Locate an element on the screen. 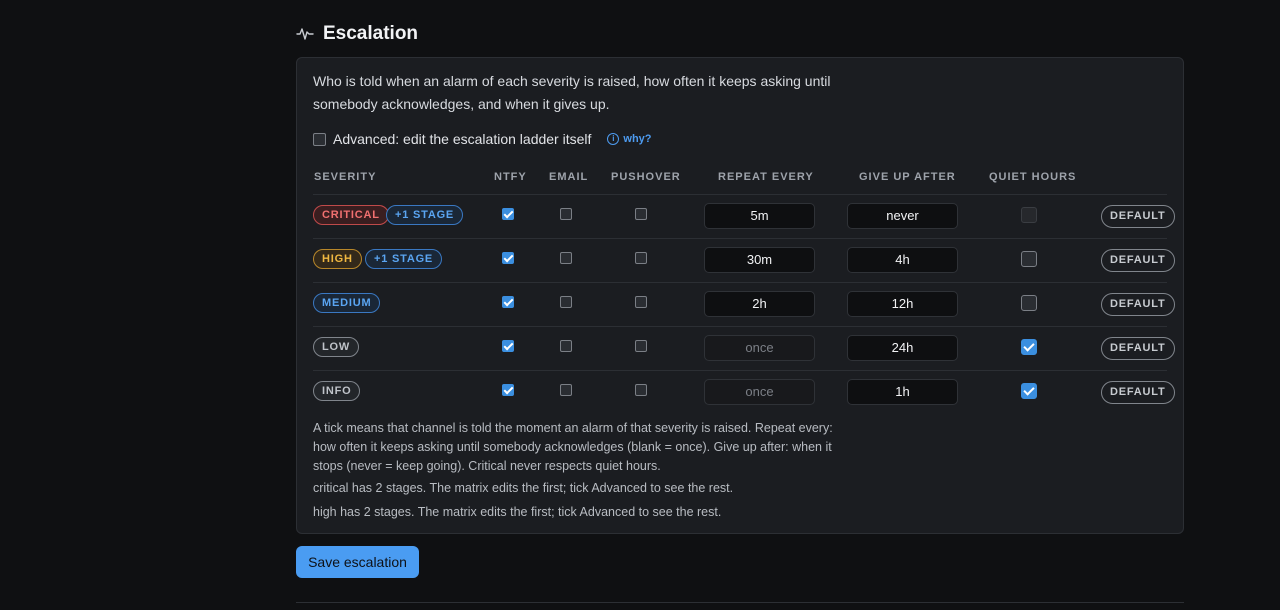 The image size is (1280, 610). save-escalation-button: Save escalation is located at coordinates (357, 562).